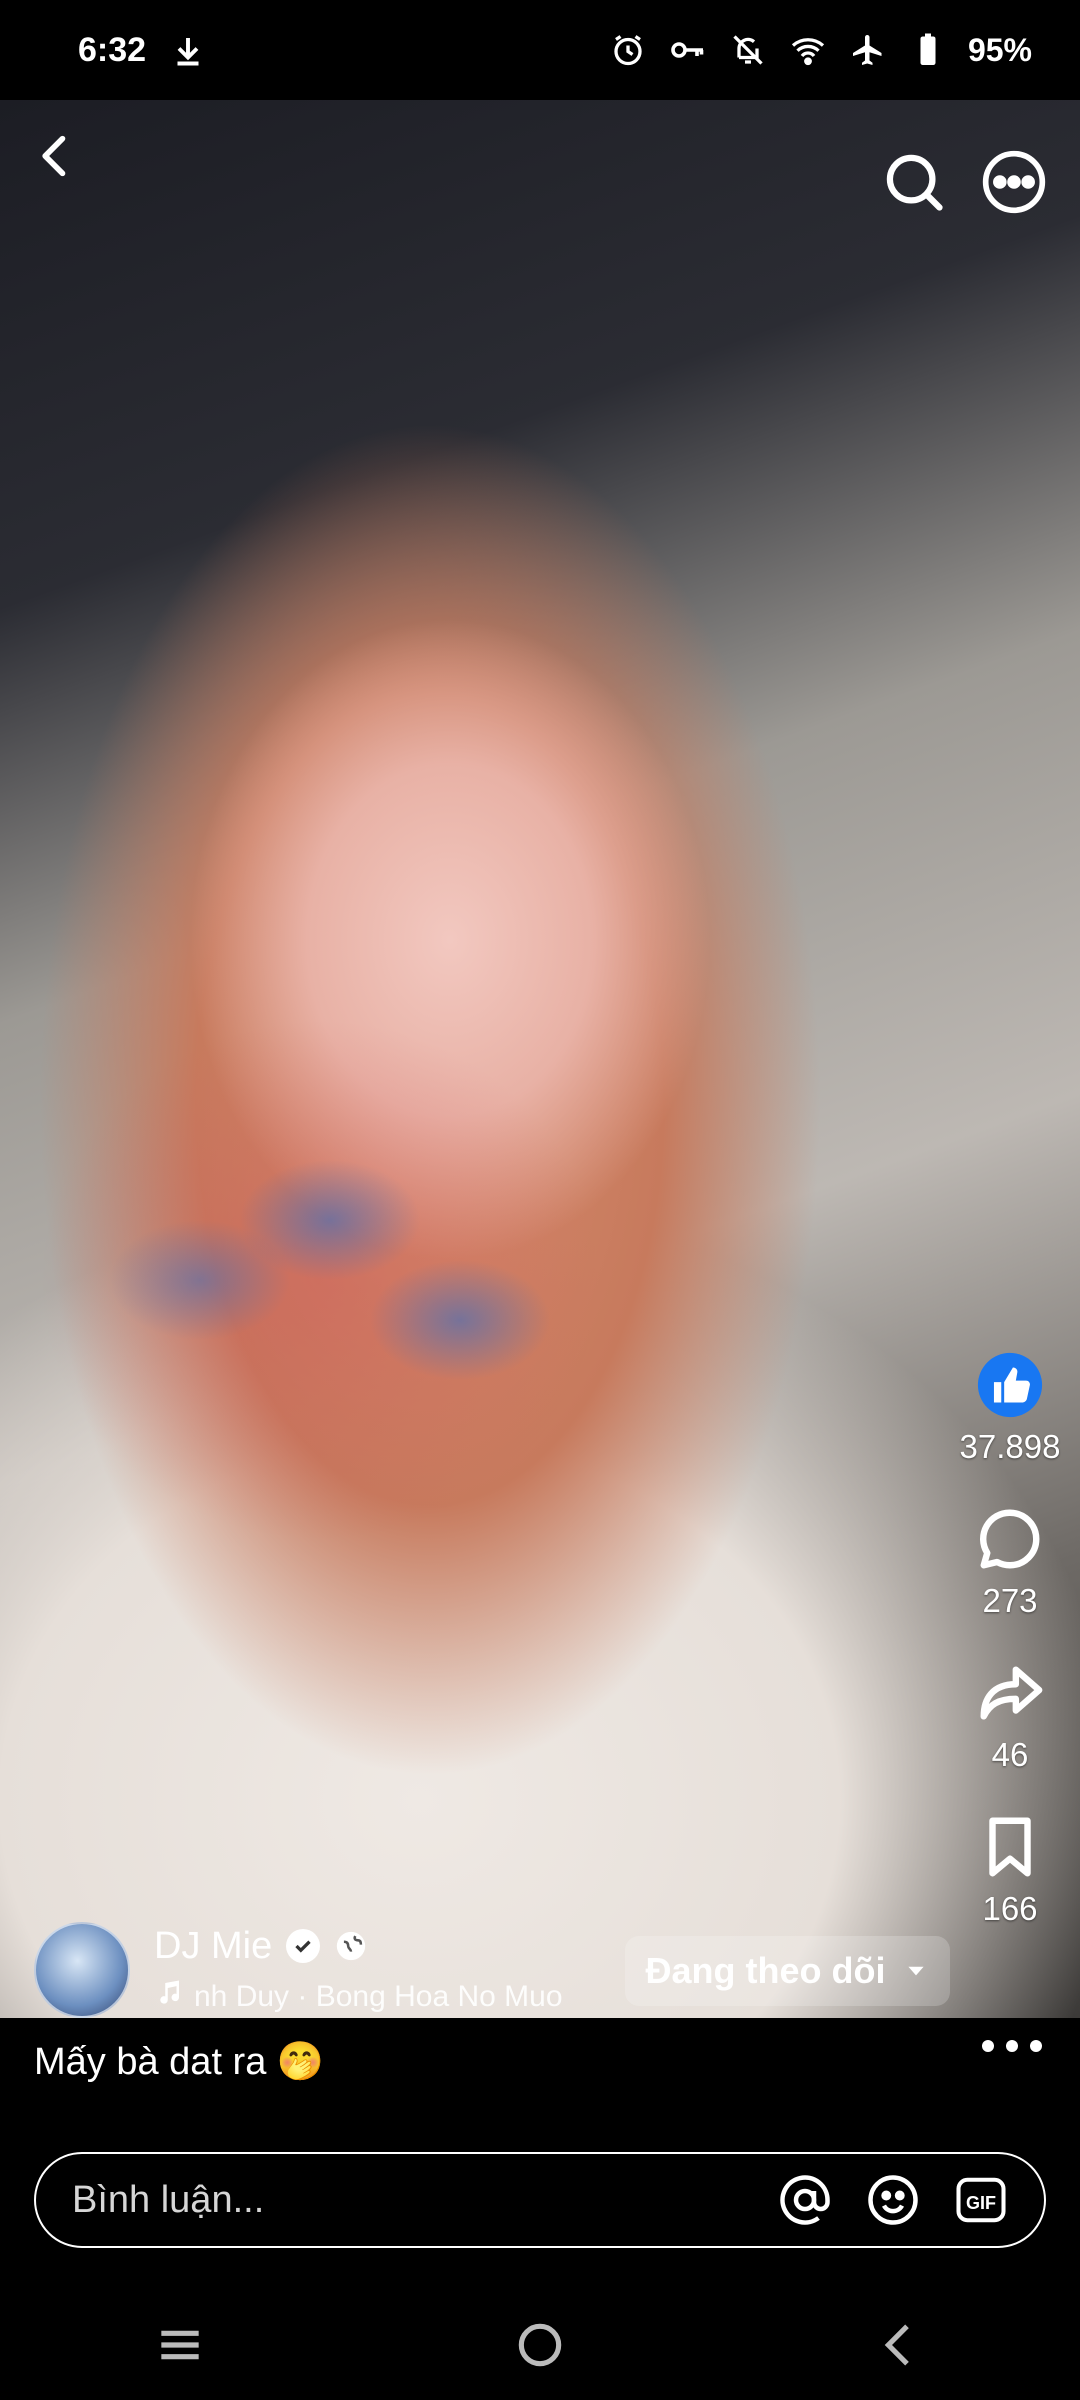  Describe the element at coordinates (1010, 1693) in the screenshot. I see `share-arrow-icon` at that location.